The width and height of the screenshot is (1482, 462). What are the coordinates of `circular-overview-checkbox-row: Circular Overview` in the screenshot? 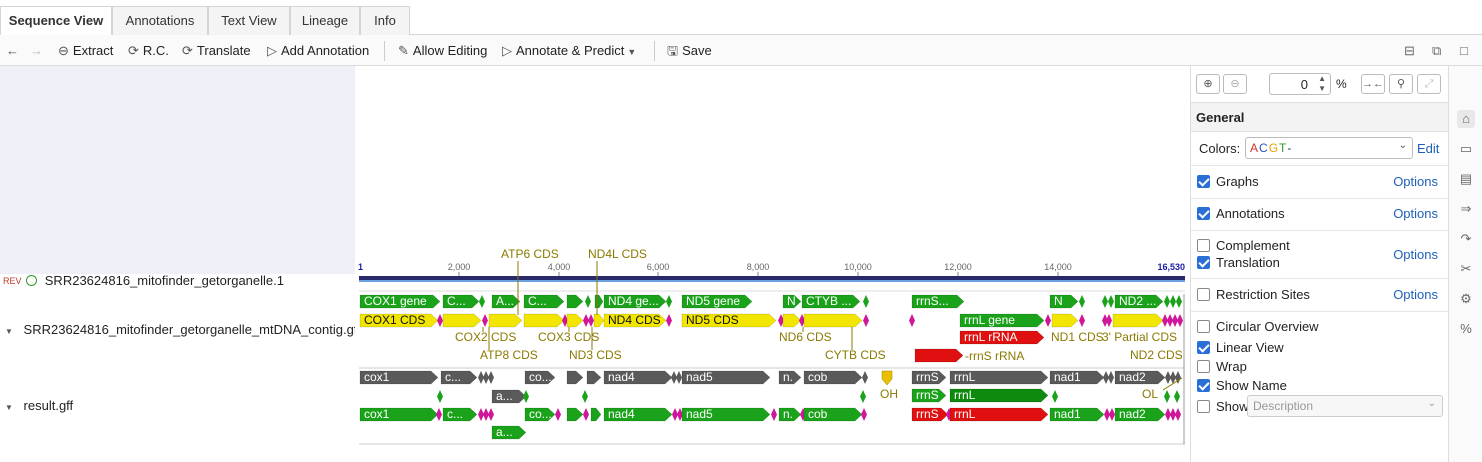 It's located at (1258, 326).